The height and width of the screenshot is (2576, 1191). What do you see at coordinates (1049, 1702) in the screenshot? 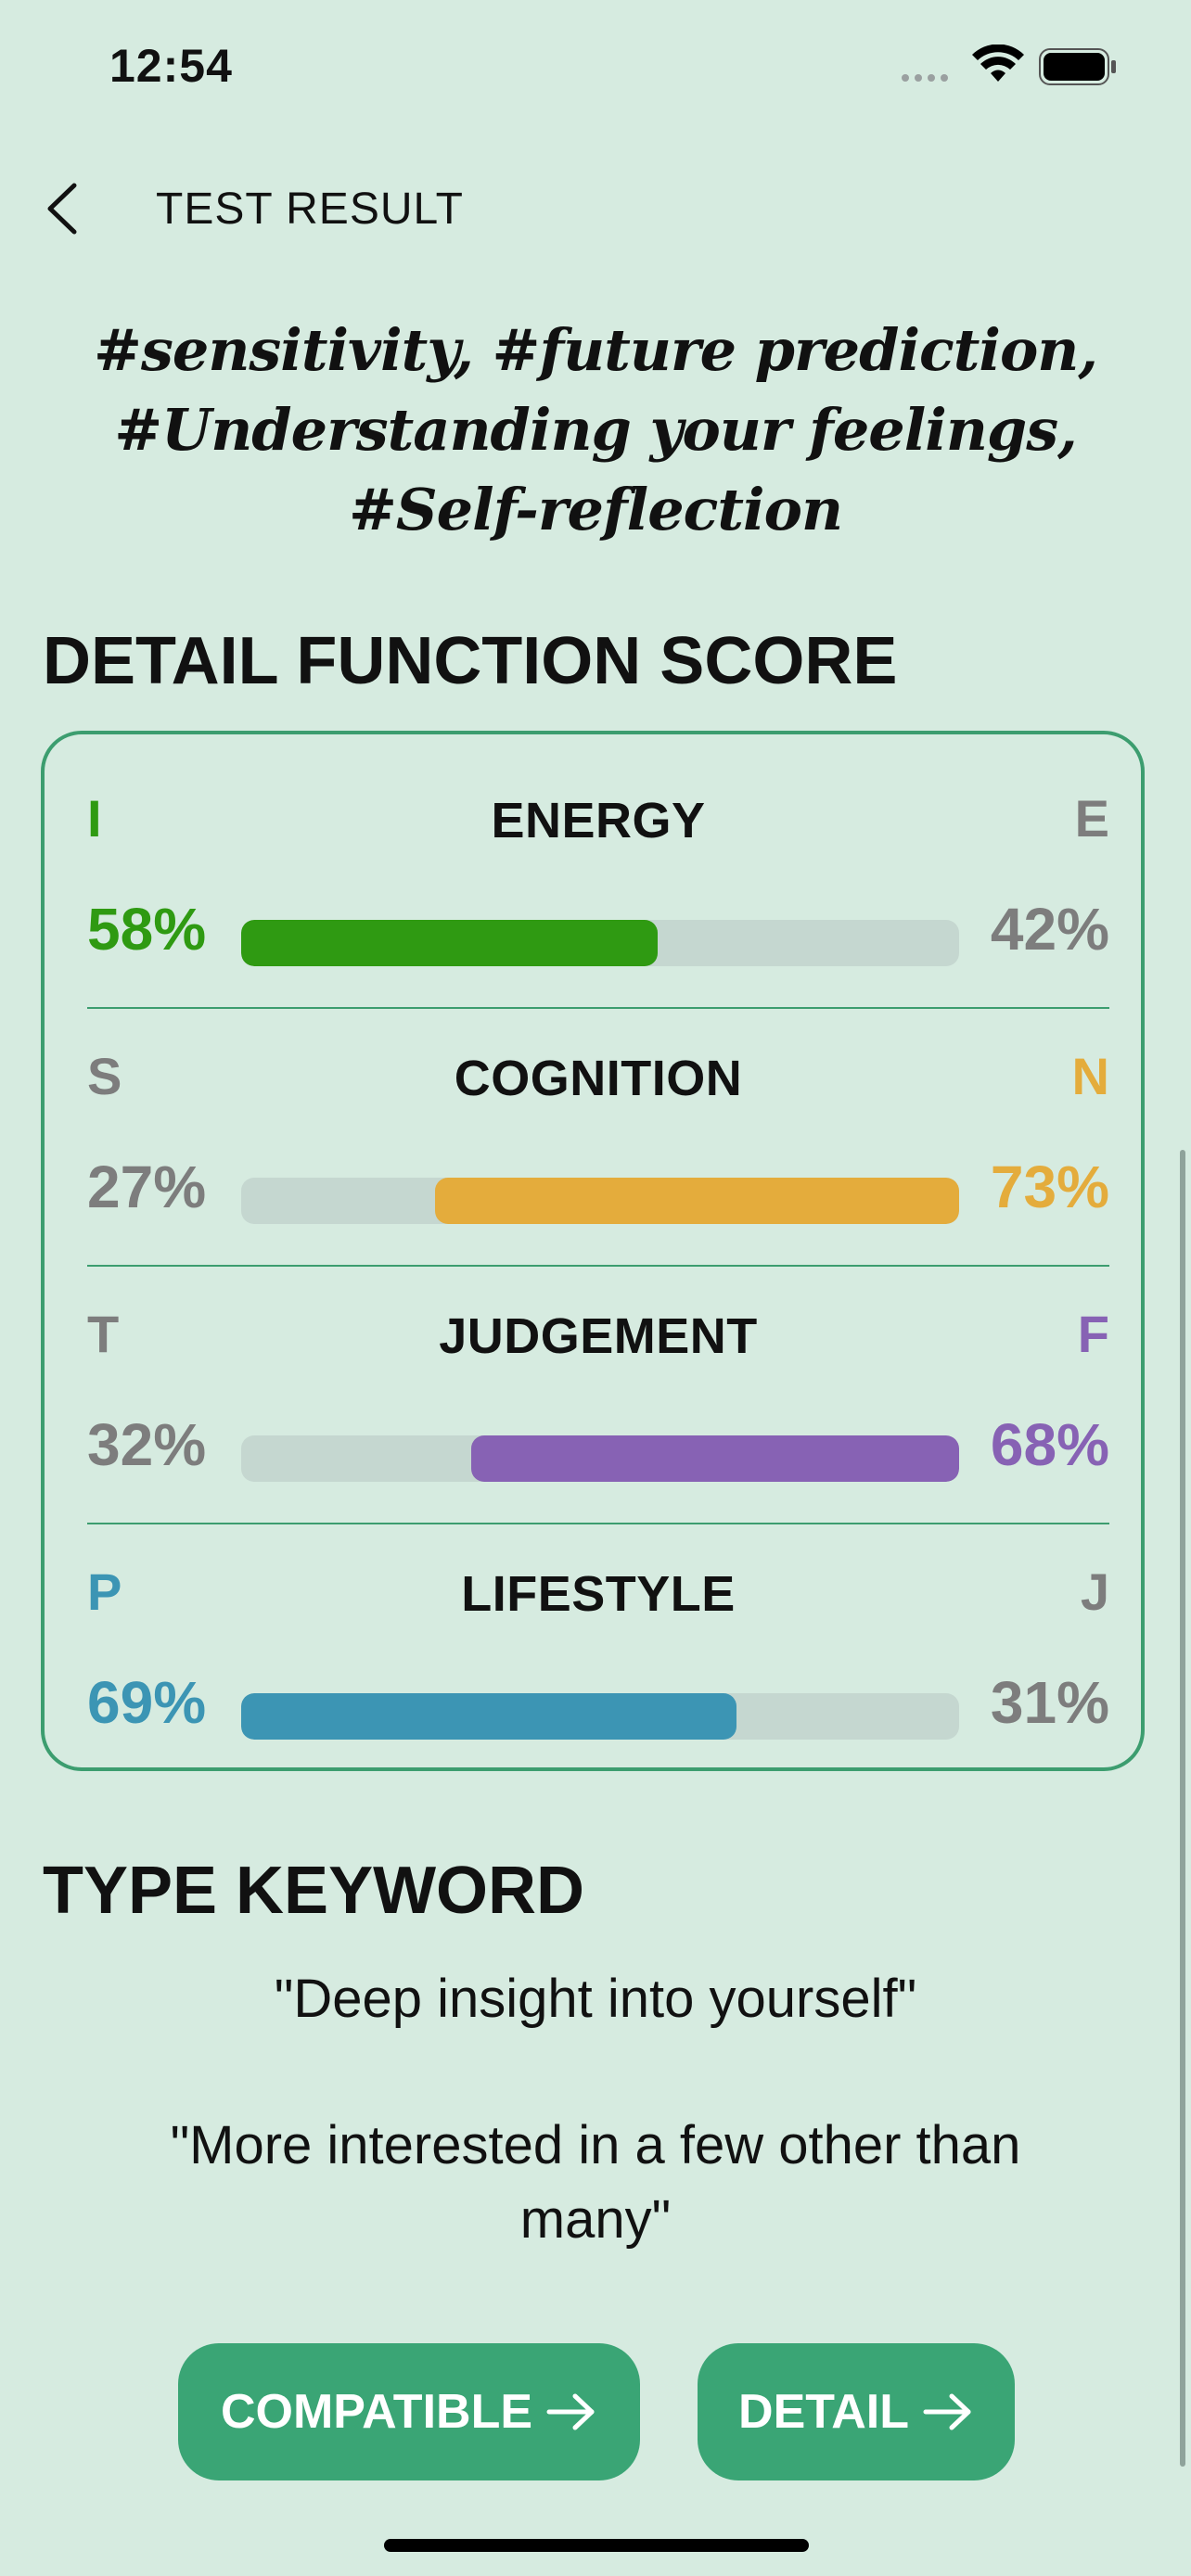
I see `right-percentage: 31%` at bounding box center [1049, 1702].